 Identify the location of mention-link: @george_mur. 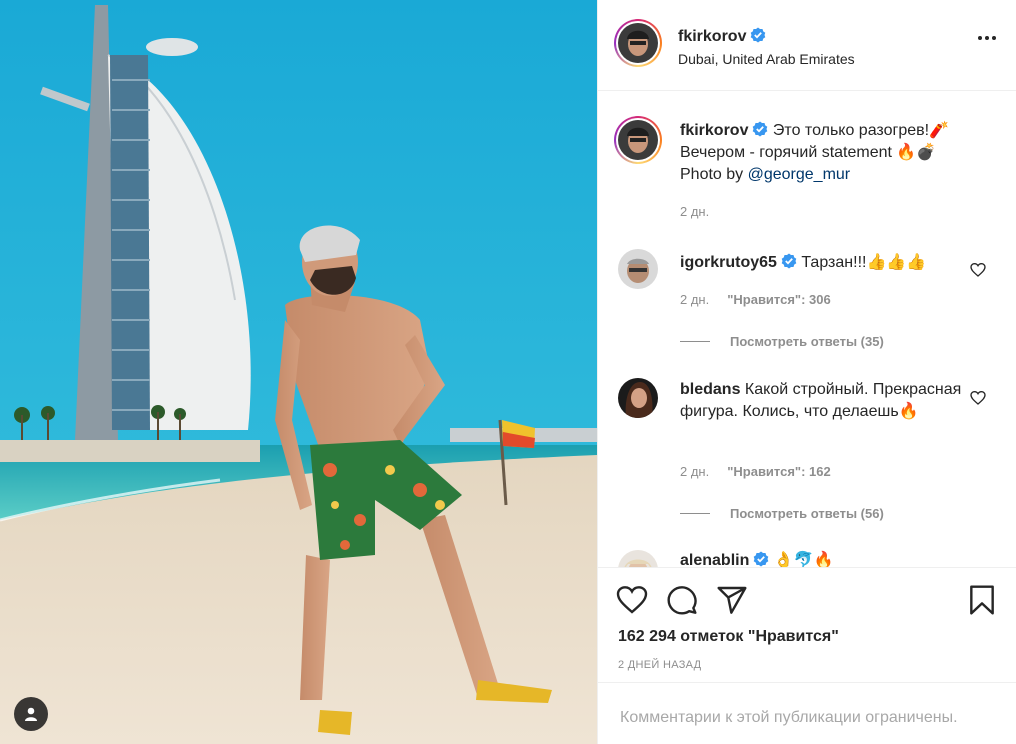
(799, 174).